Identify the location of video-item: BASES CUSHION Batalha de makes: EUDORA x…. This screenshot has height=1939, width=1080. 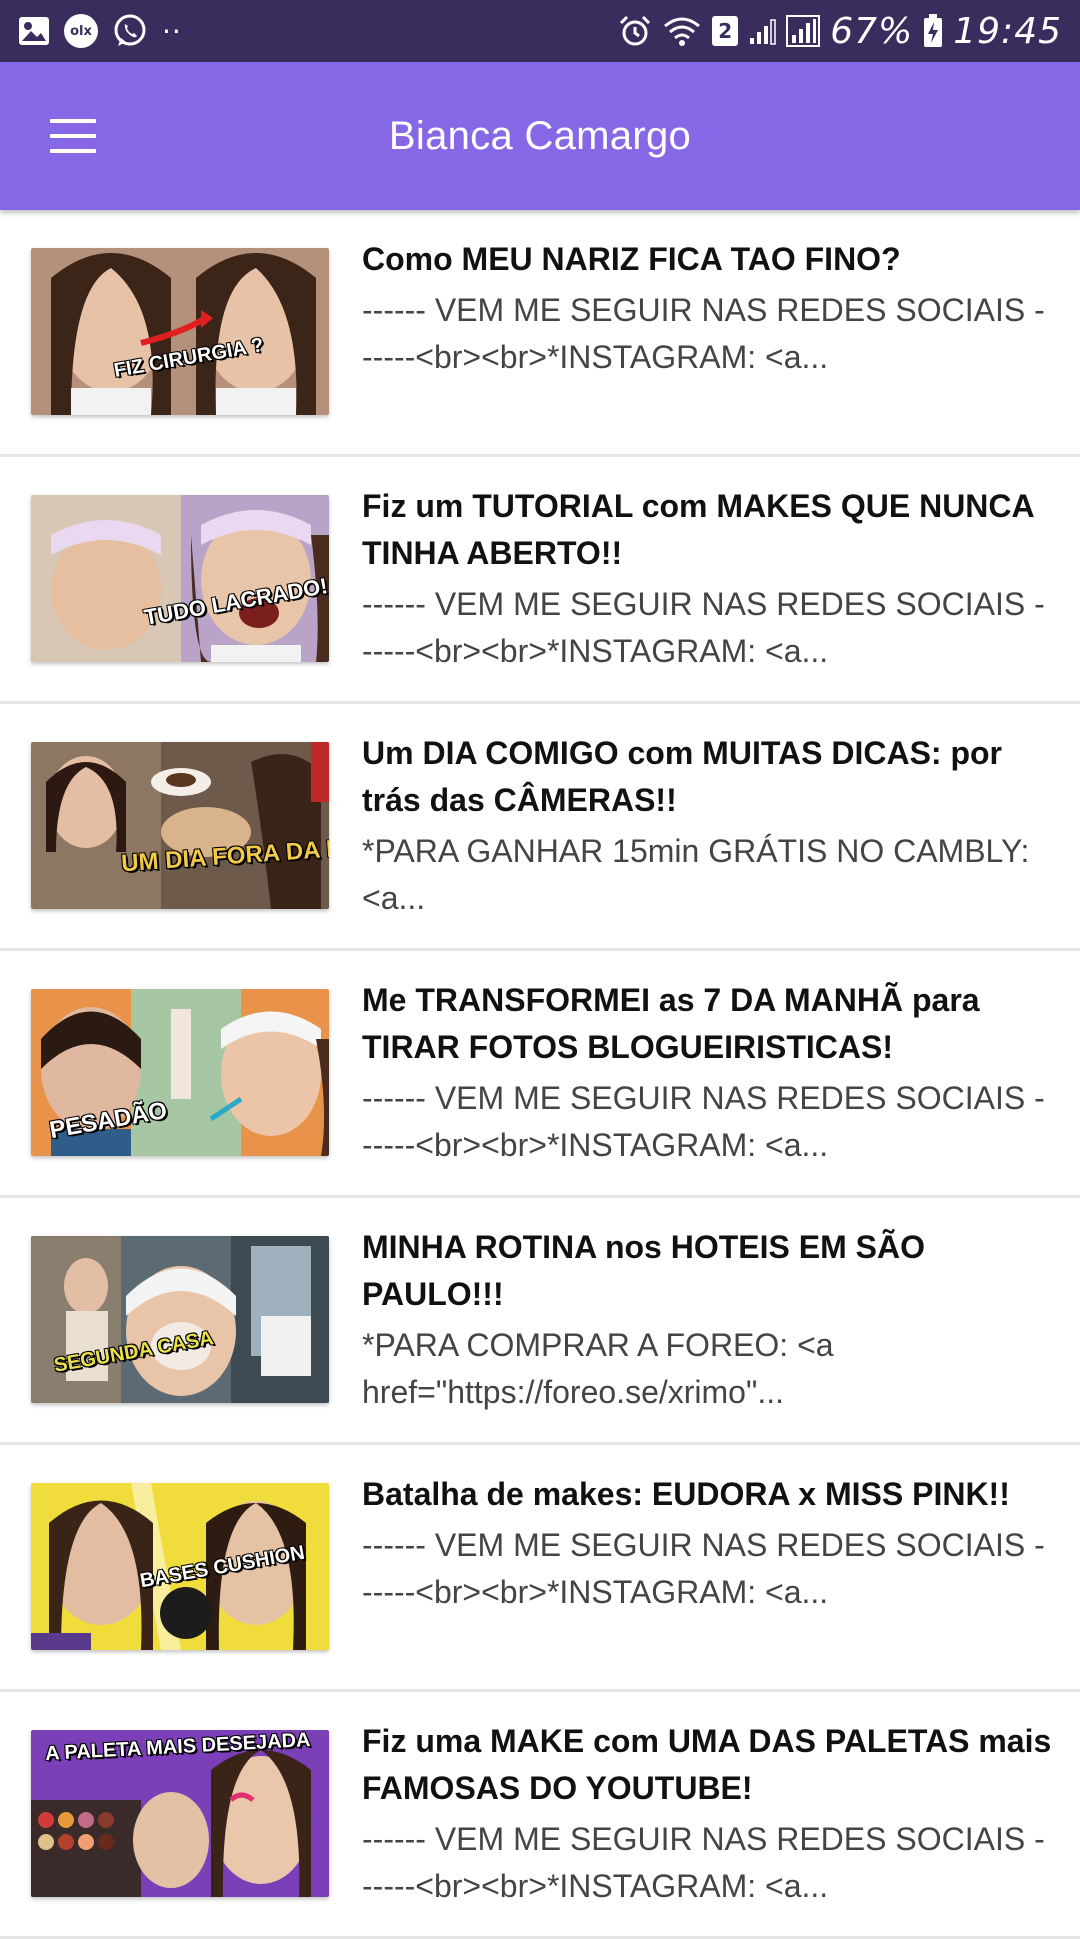
(540, 1568).